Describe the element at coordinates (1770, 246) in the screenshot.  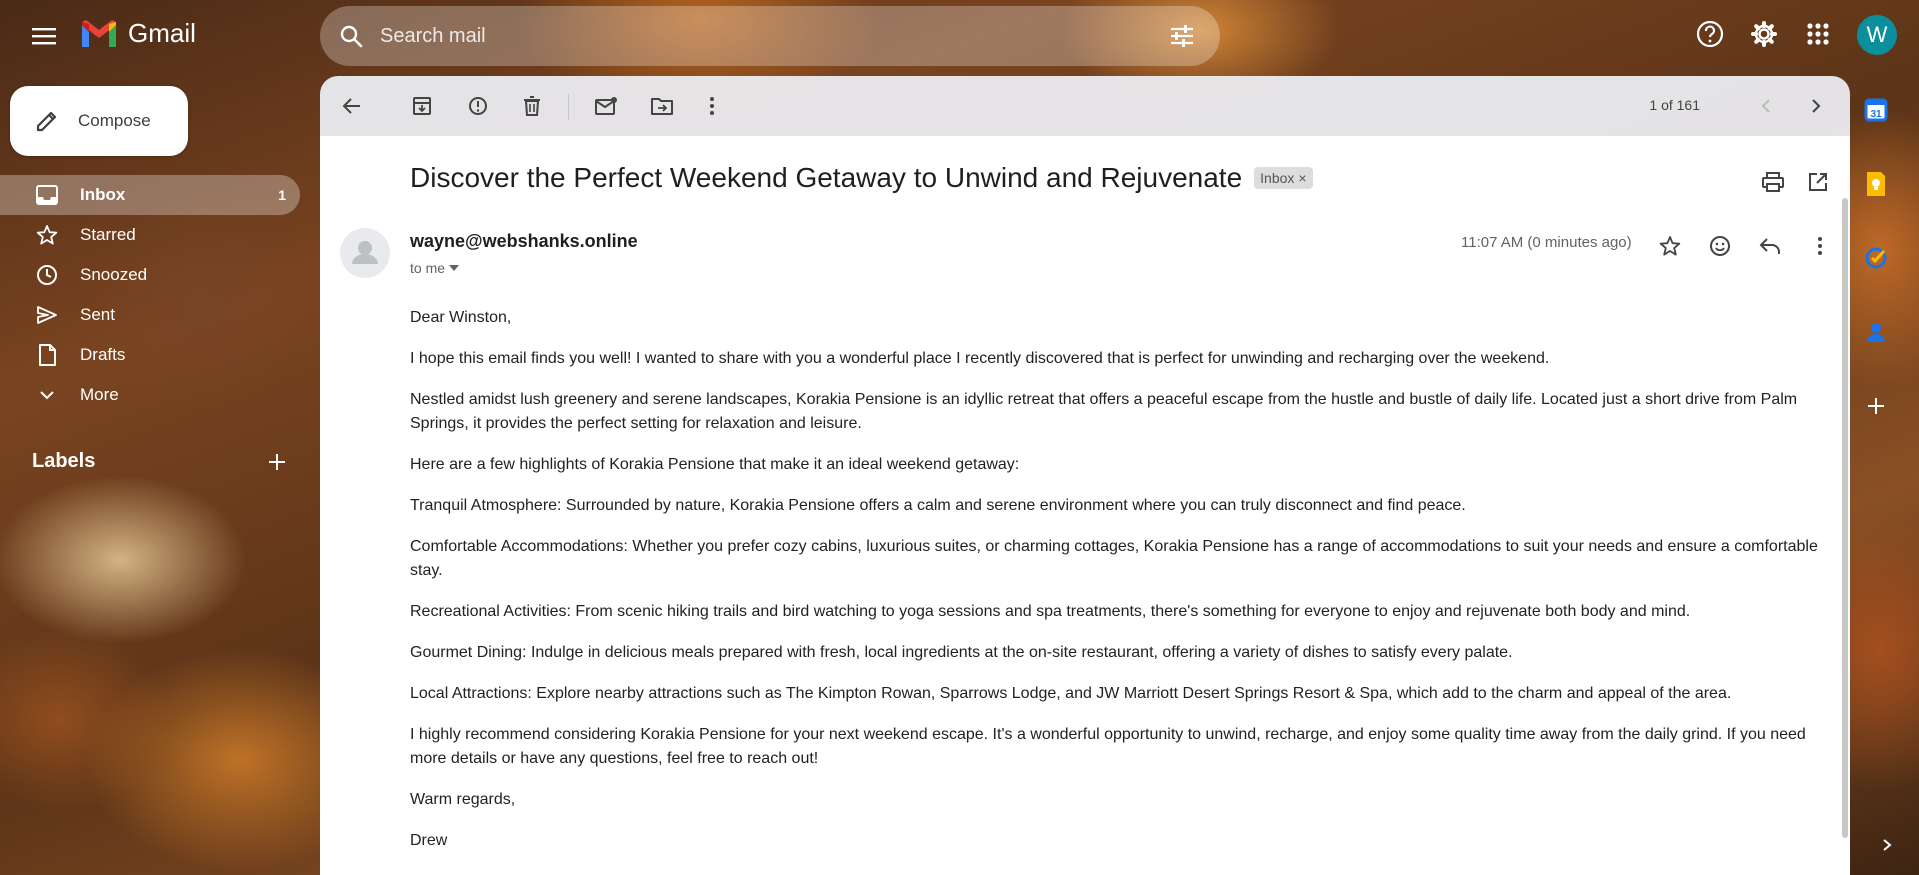
I see `reply-button` at that location.